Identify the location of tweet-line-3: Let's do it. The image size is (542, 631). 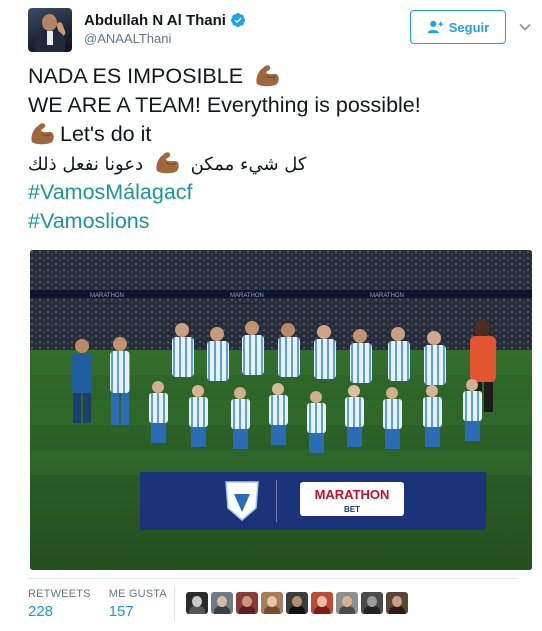
(273, 134).